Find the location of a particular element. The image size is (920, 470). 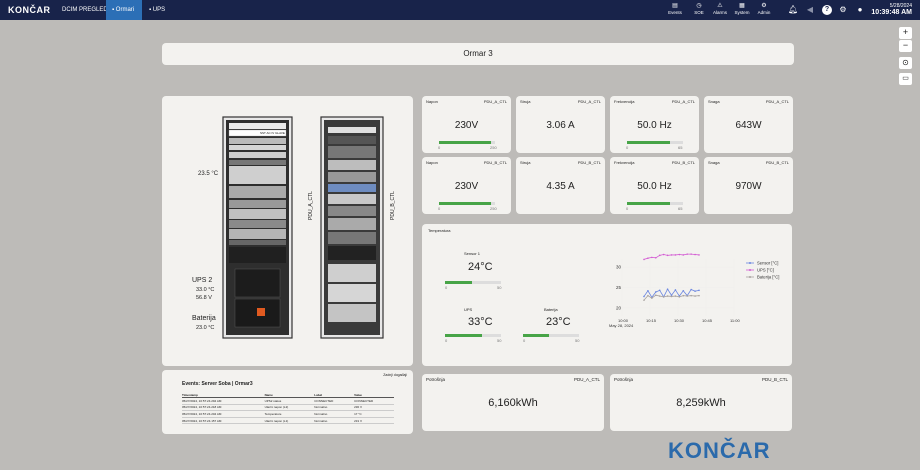

consumption-card-a: Potrošnja PDU_A_CTL 6,160kWh is located at coordinates (513, 402).